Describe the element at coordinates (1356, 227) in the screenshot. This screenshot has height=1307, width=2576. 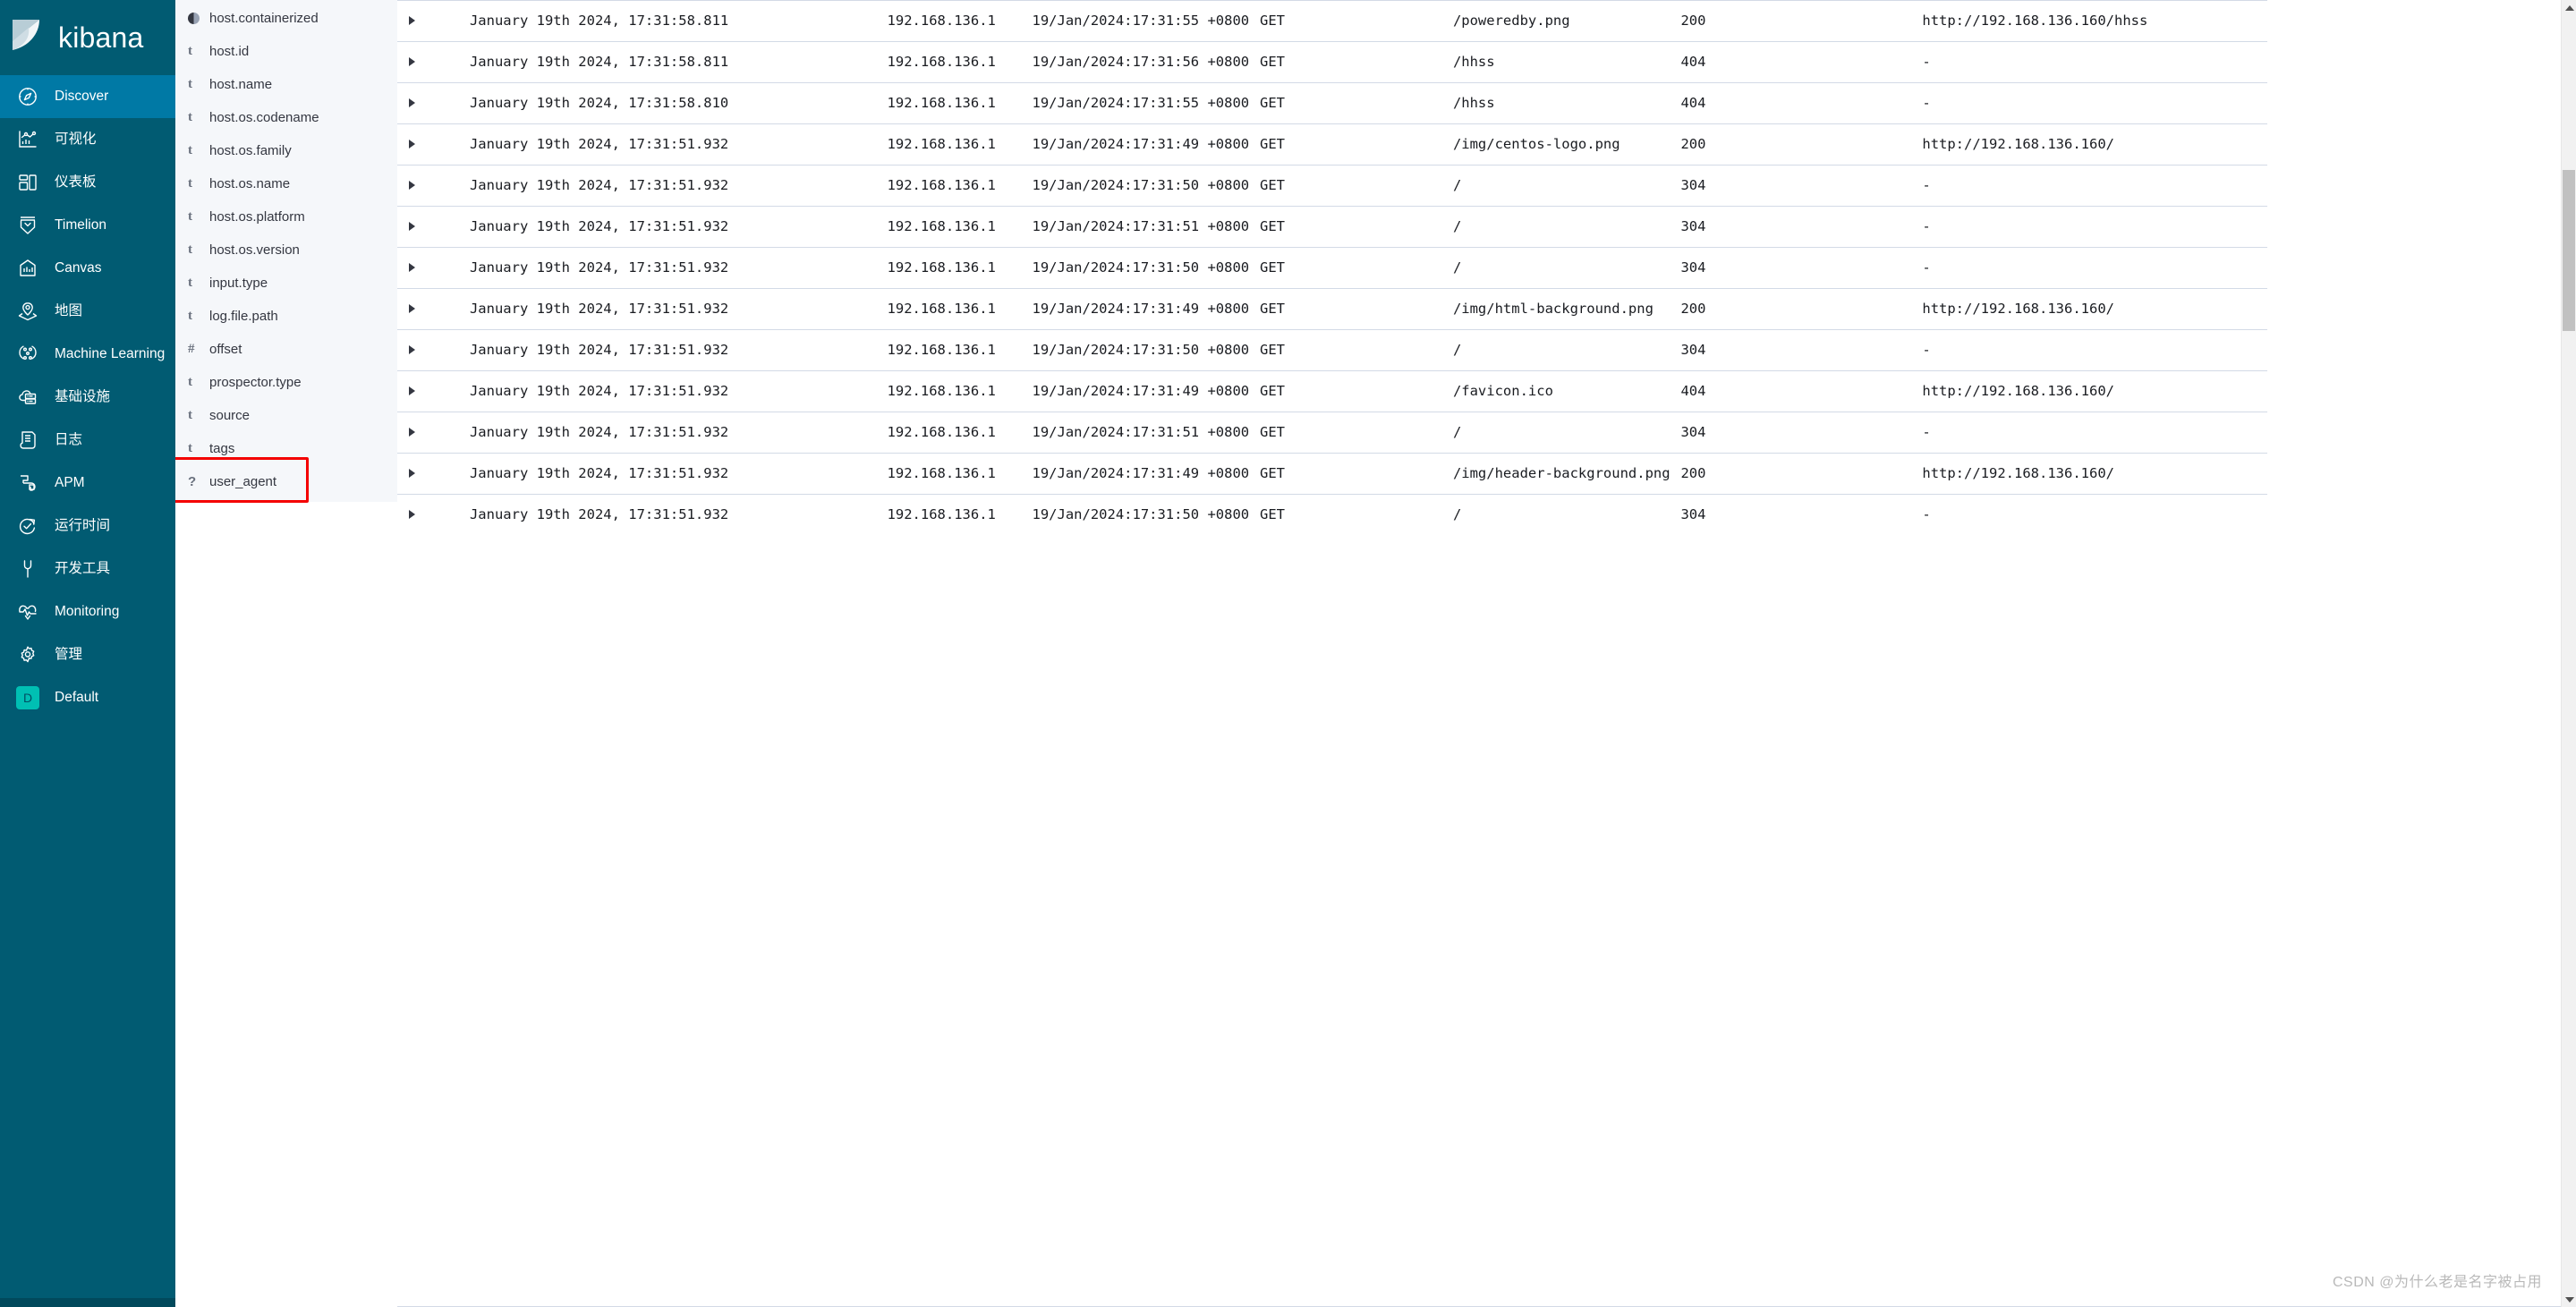
I see `cell-verb: GET` at that location.